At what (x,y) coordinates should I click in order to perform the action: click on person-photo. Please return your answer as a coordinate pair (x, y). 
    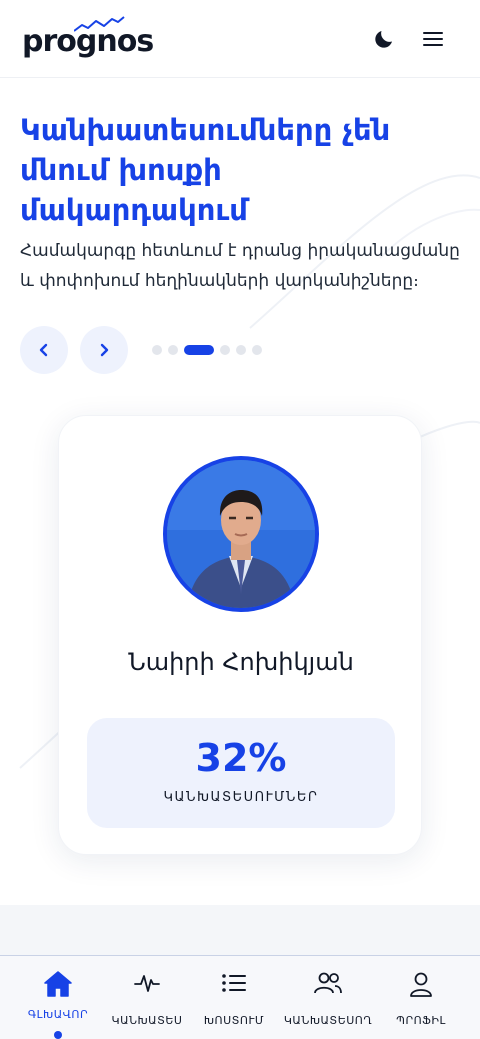
    Looking at the image, I should click on (241, 534).